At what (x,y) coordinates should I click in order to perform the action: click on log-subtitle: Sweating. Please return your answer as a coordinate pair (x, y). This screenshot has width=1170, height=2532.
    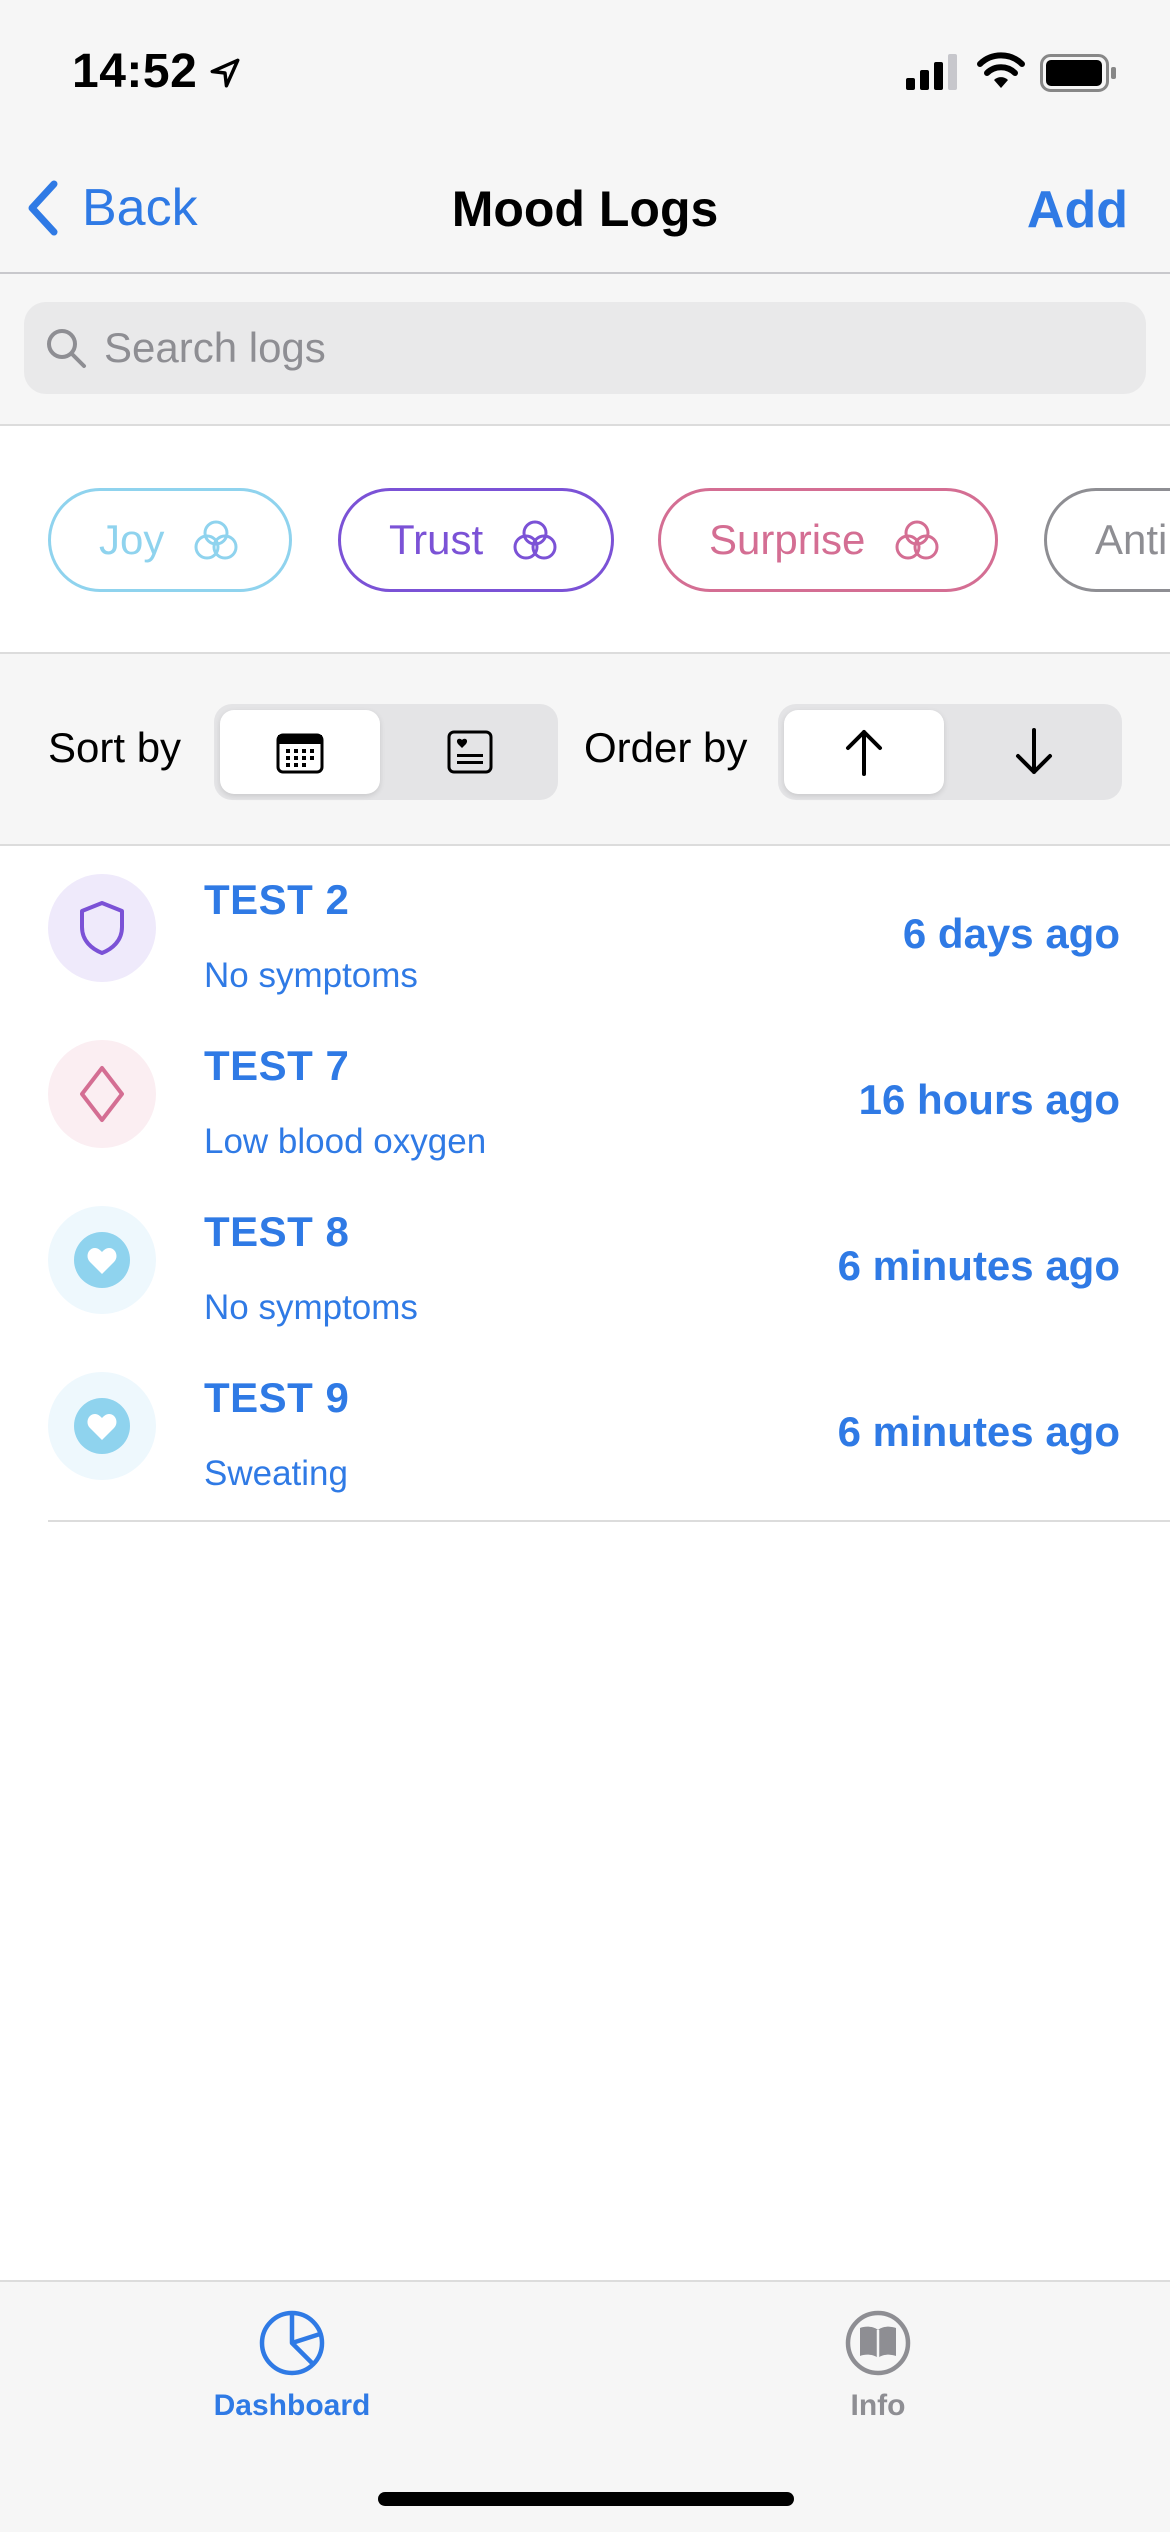
    Looking at the image, I should click on (276, 1473).